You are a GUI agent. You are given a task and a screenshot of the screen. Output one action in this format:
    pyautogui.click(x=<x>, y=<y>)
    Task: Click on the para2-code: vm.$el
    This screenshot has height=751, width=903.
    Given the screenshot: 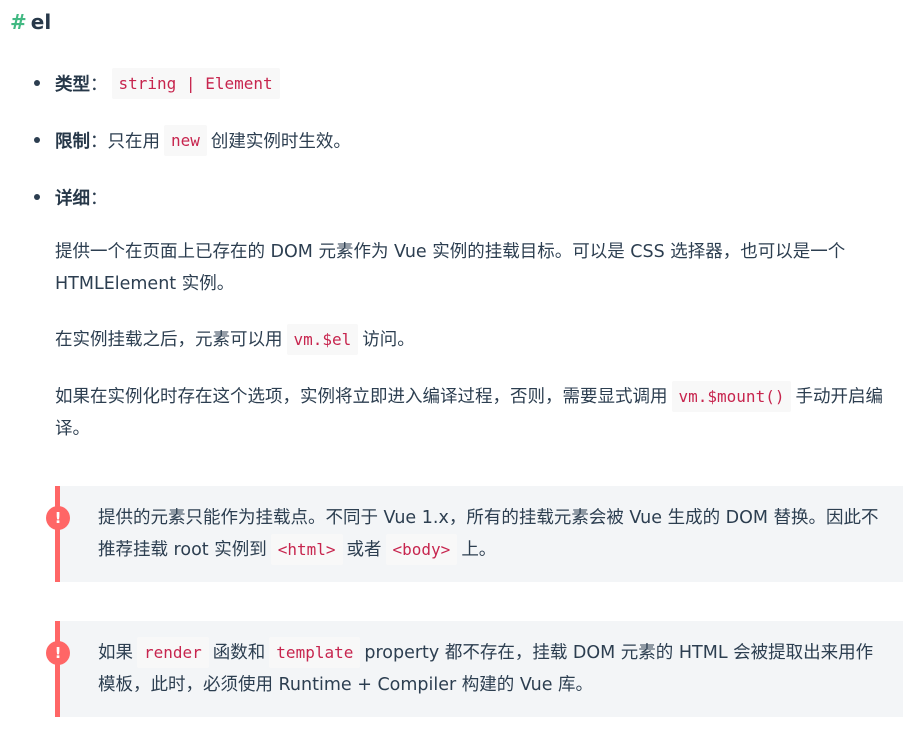 What is the action you would take?
    pyautogui.click(x=322, y=339)
    